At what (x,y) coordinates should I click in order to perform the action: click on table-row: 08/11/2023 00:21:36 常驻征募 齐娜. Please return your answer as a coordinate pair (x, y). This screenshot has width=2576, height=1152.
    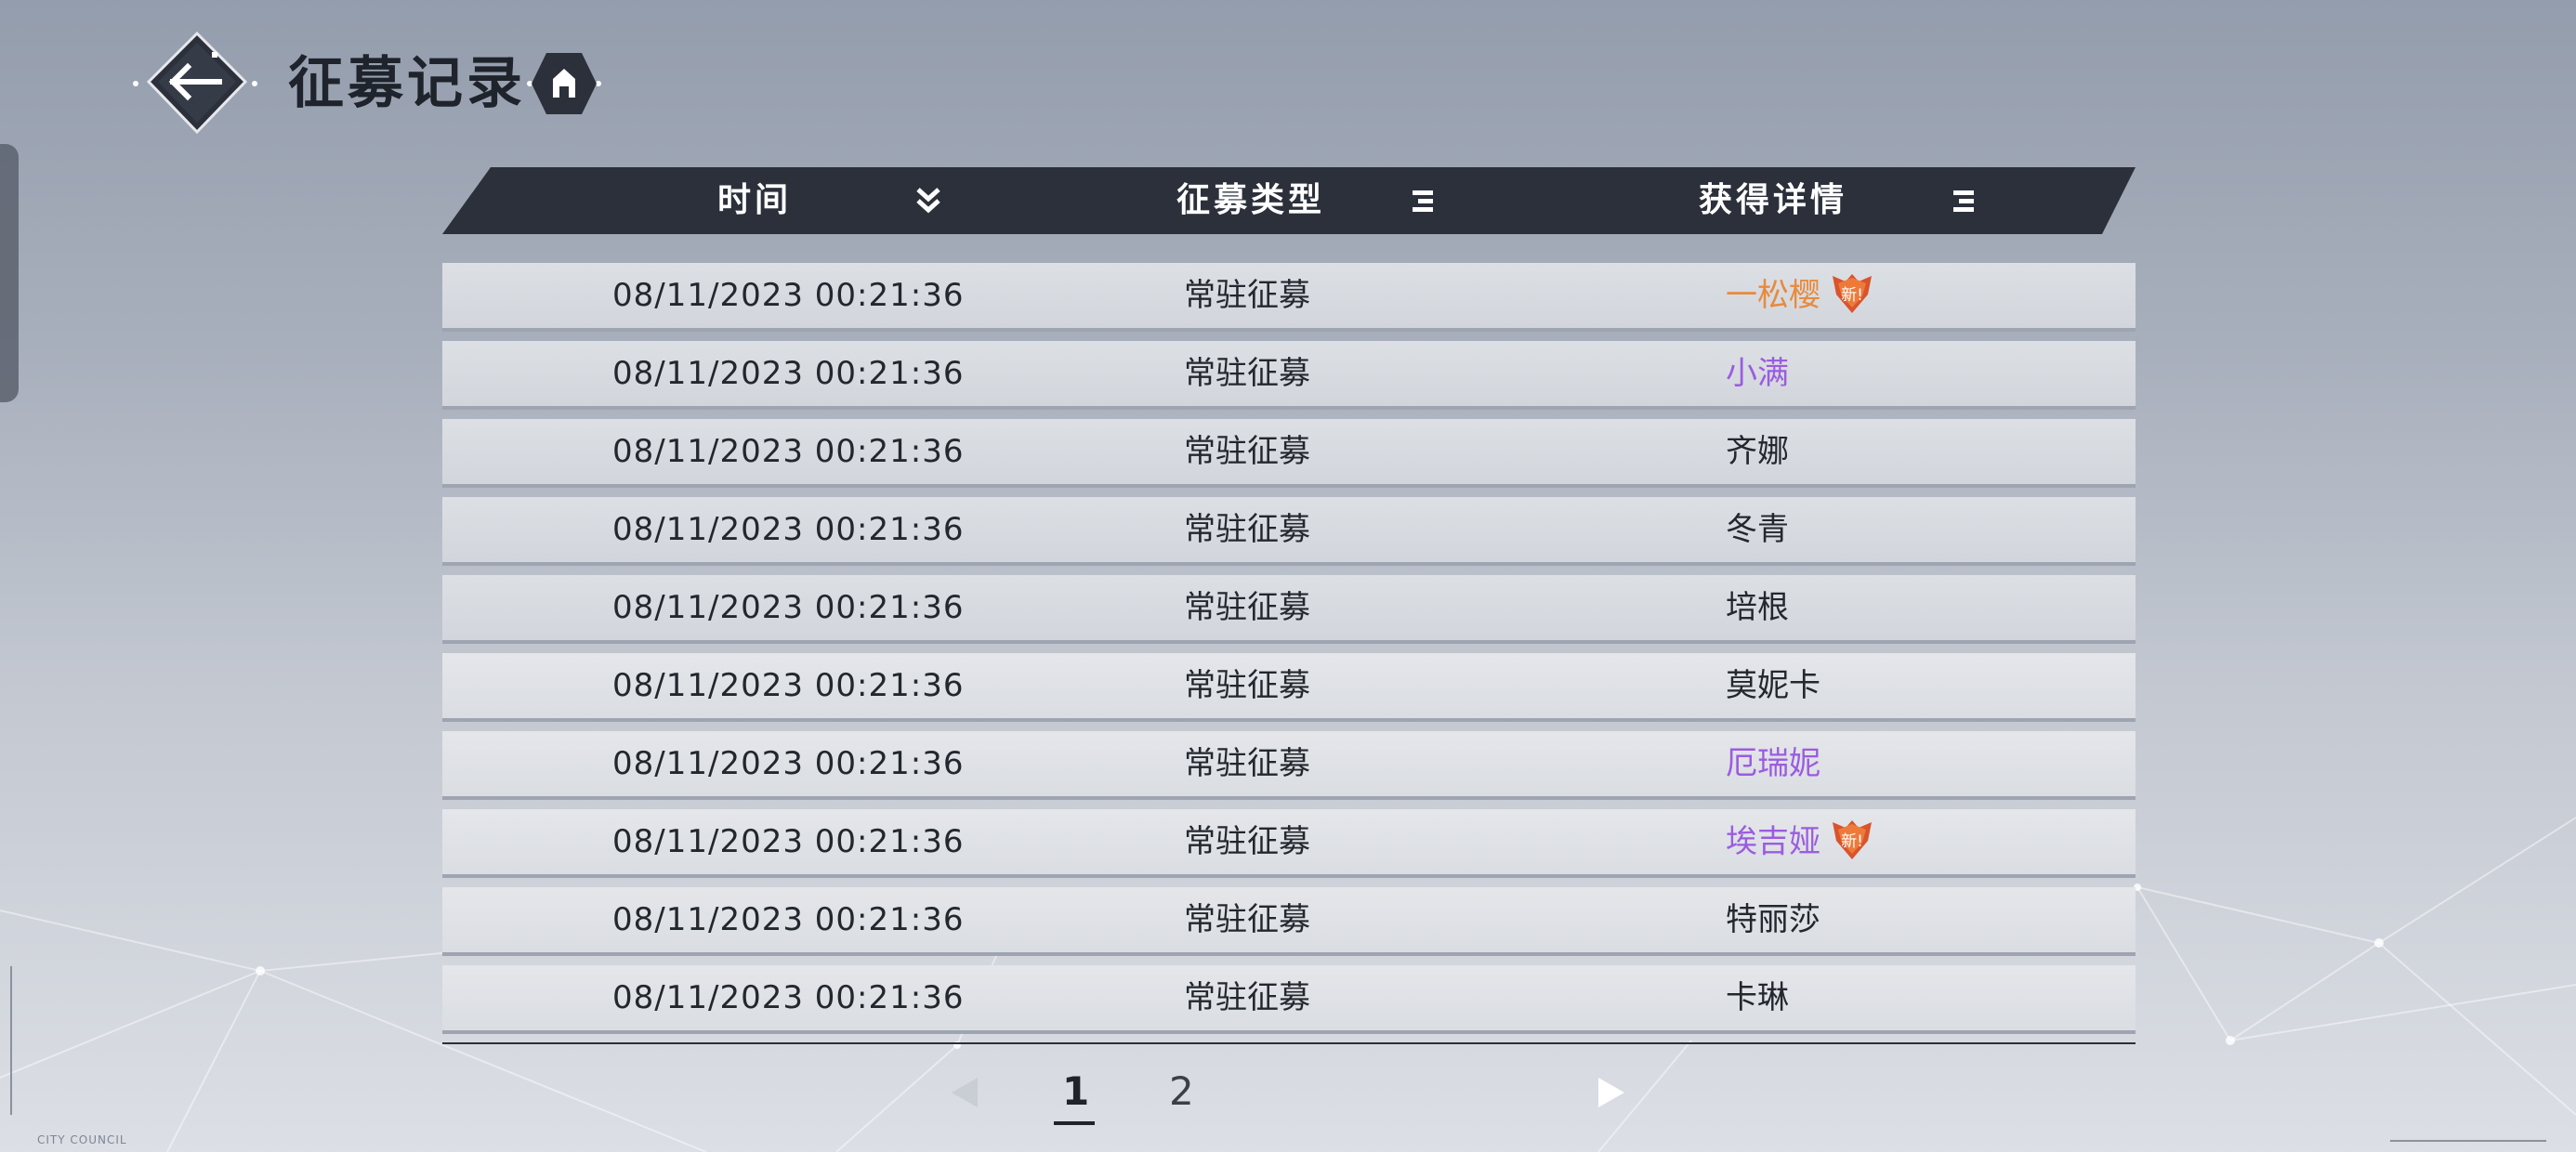
    Looking at the image, I should click on (1289, 453).